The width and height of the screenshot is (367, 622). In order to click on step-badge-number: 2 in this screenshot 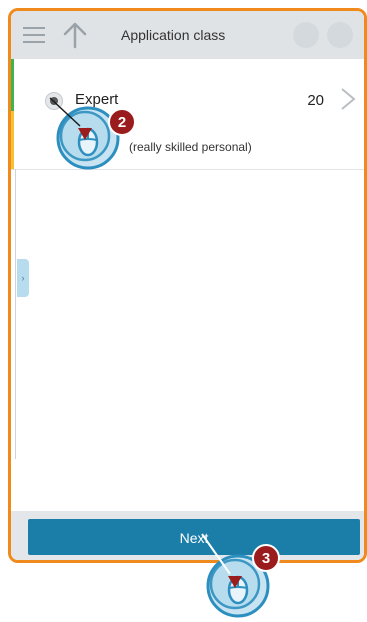, I will do `click(122, 122)`.